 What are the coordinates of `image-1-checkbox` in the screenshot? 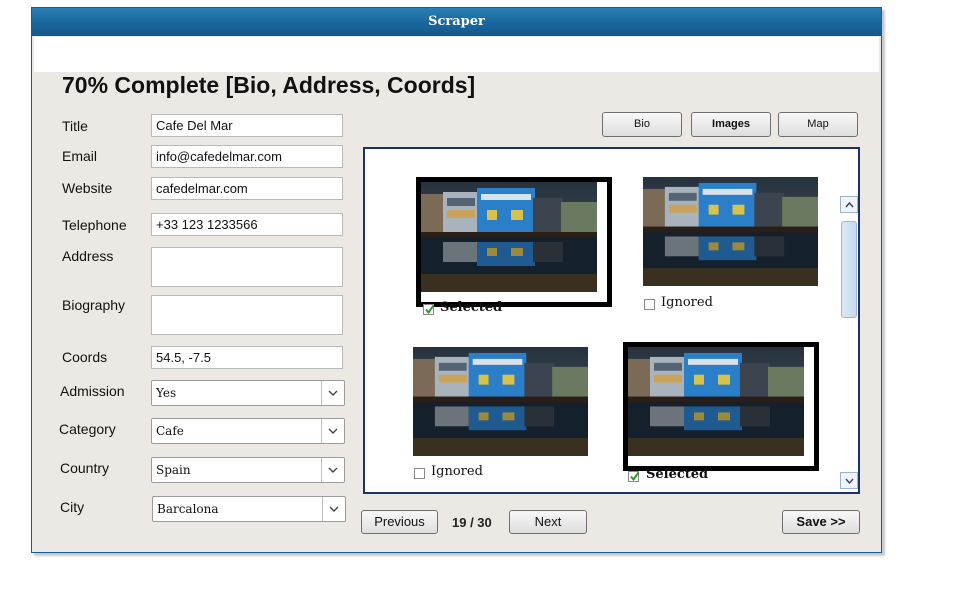 It's located at (429, 309).